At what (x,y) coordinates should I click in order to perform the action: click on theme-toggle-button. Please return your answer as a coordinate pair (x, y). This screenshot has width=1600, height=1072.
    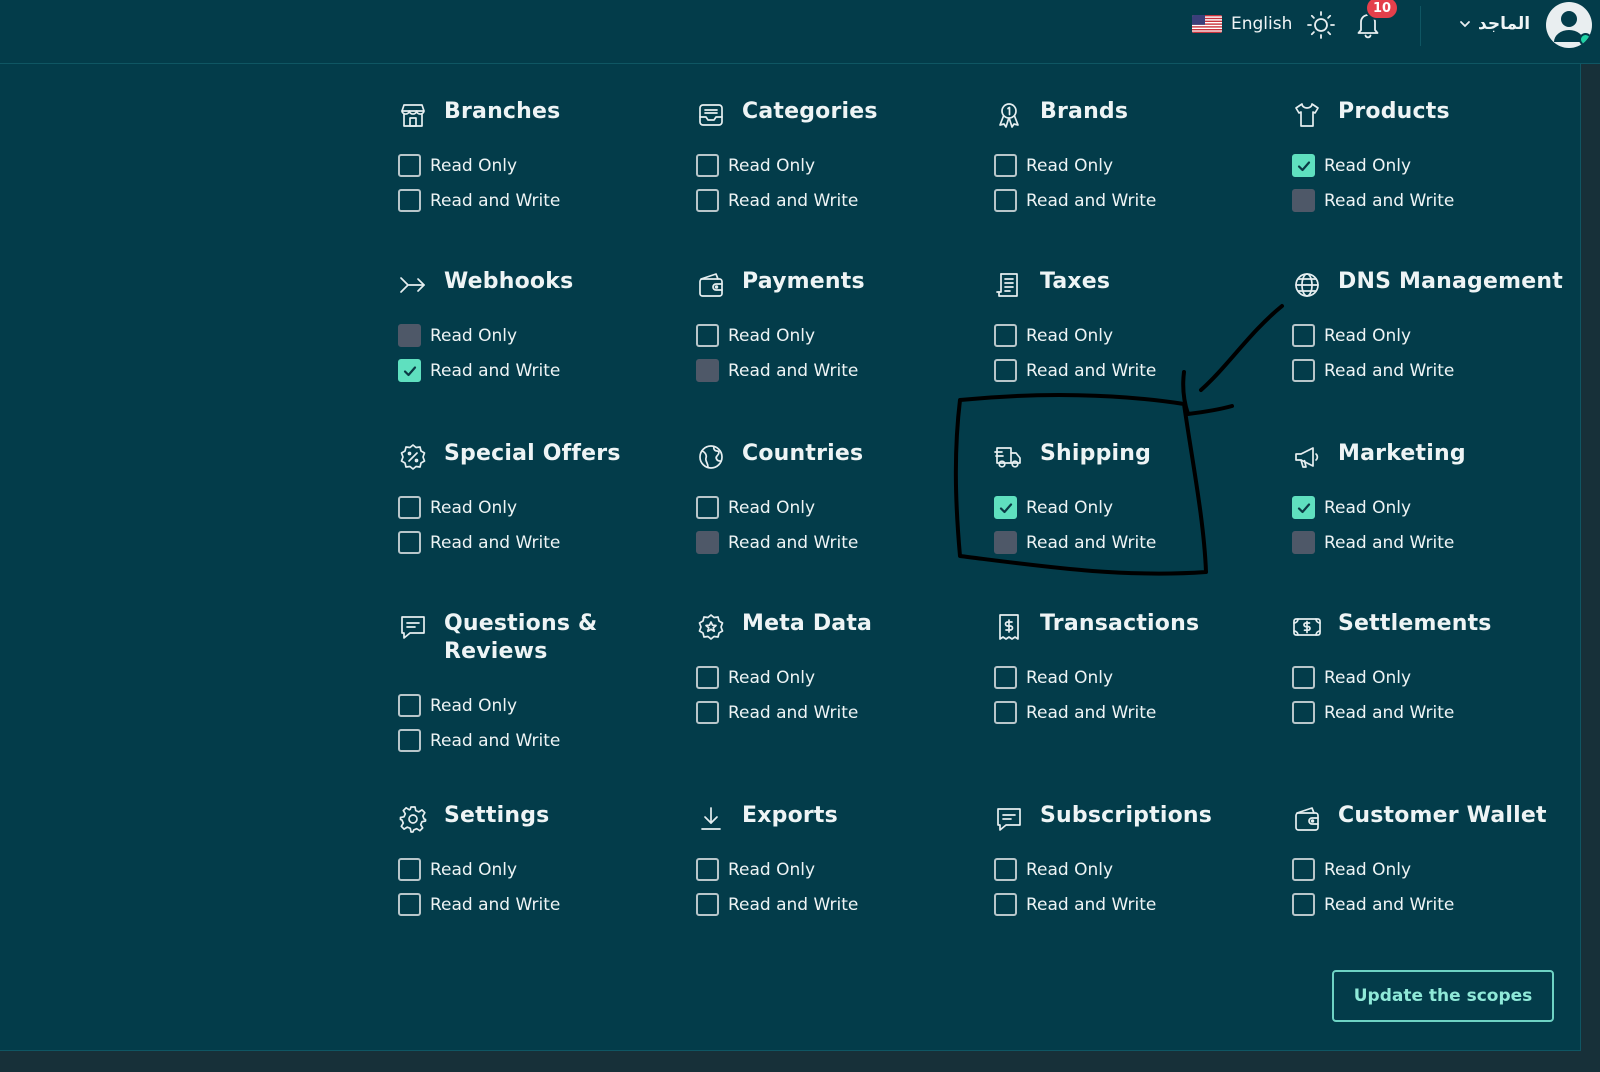
    Looking at the image, I should click on (1321, 25).